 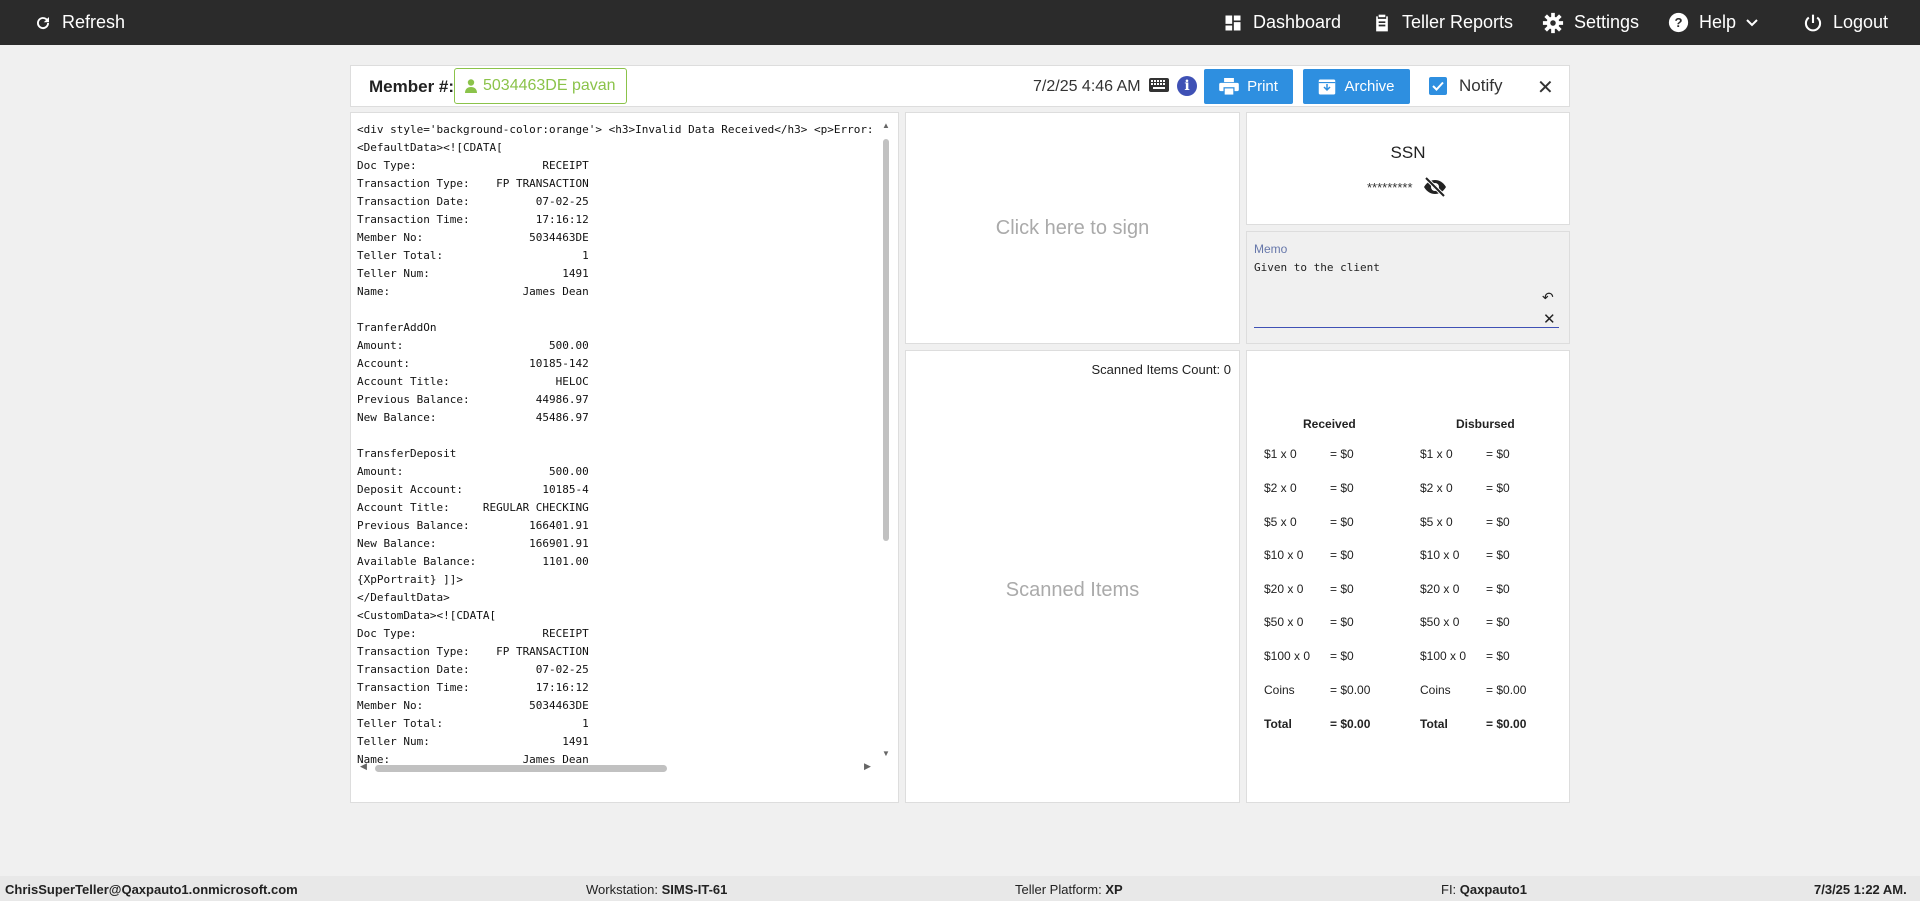 I want to click on notify-checkbox, so click(x=1438, y=86).